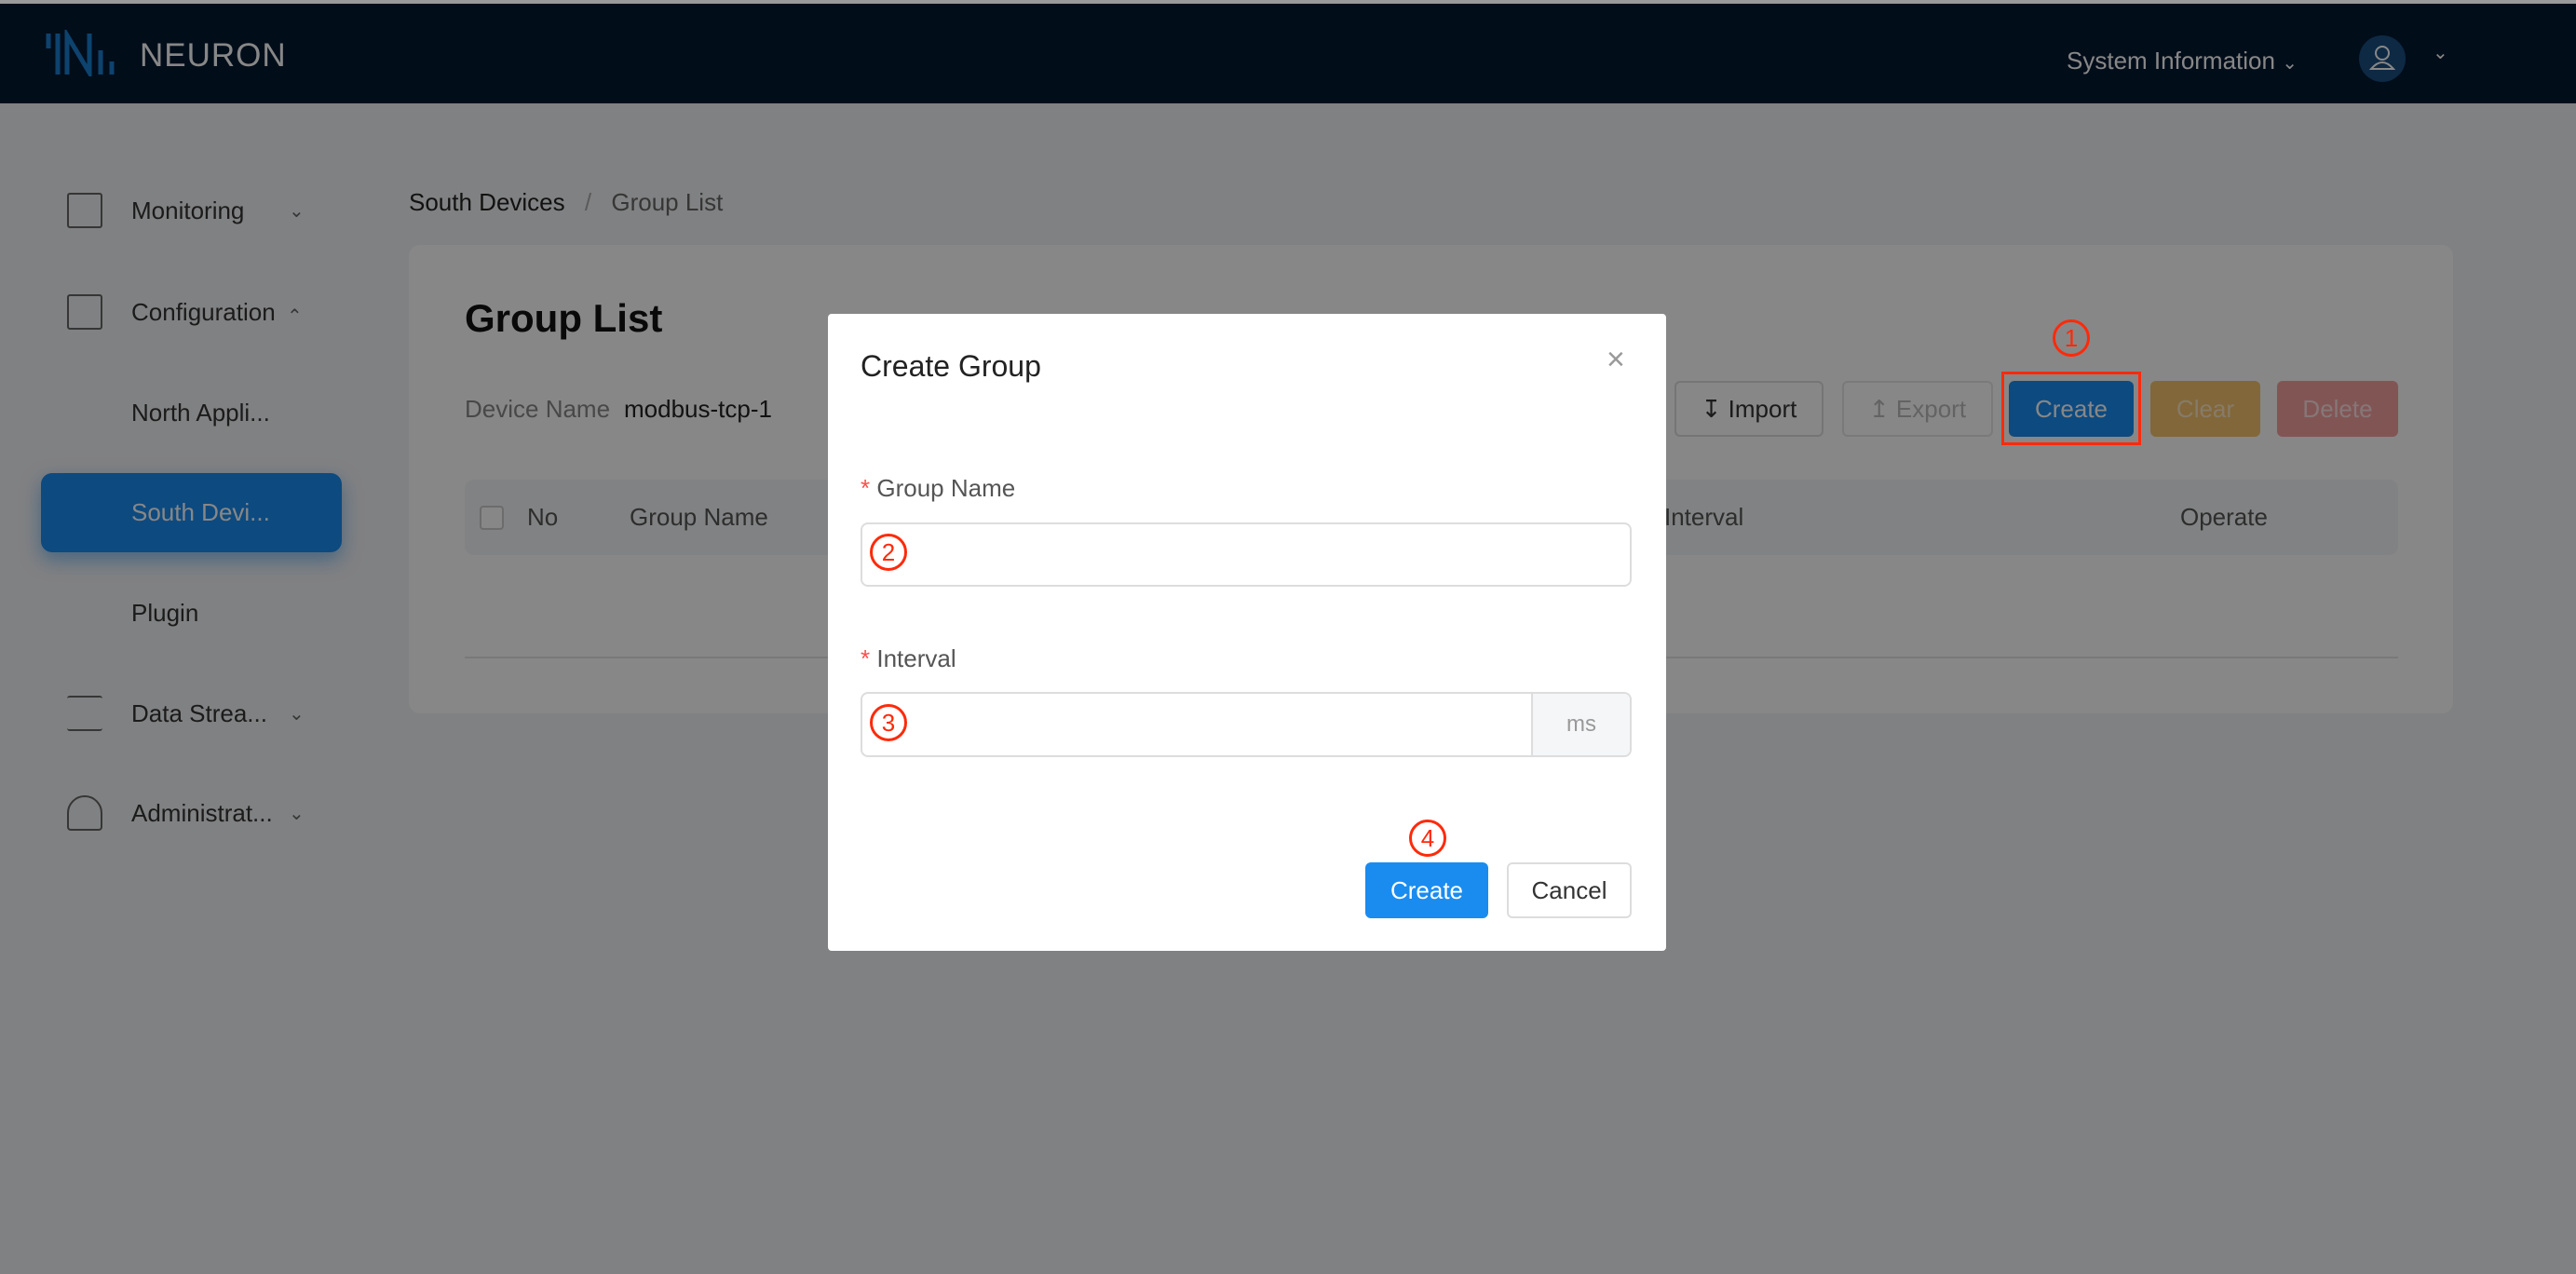 This screenshot has width=2576, height=1274. Describe the element at coordinates (1580, 724) in the screenshot. I see `interval-unit-addon: ms` at that location.